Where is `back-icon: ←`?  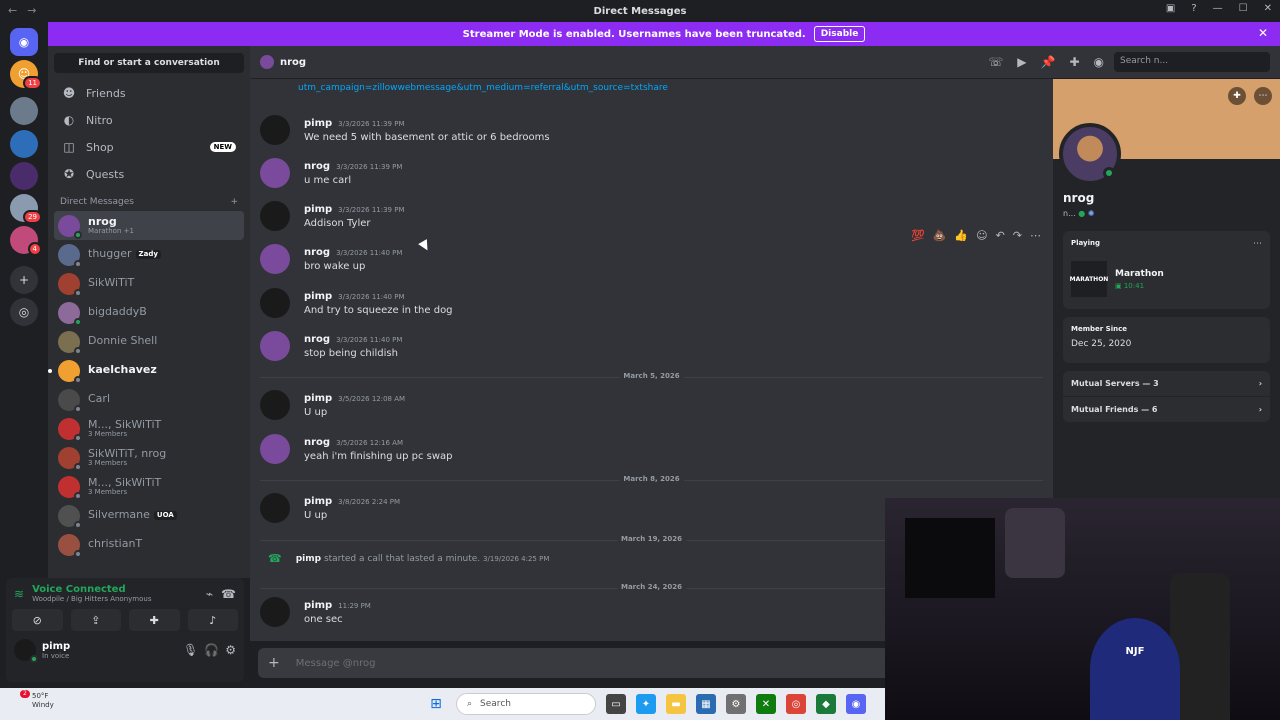 back-icon: ← is located at coordinates (12, 10).